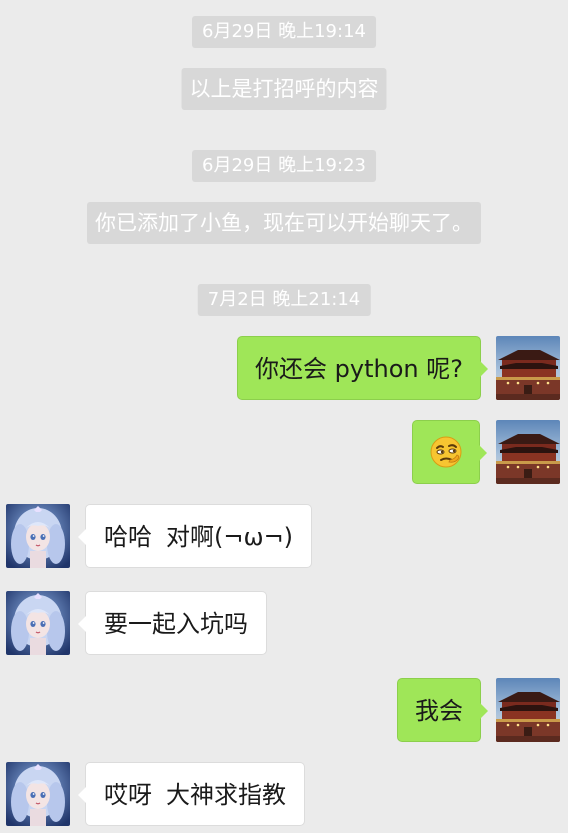 The width and height of the screenshot is (568, 833). I want to click on incoming-message-bubble: 哈哈 对啊(¬ω¬), so click(195, 536).